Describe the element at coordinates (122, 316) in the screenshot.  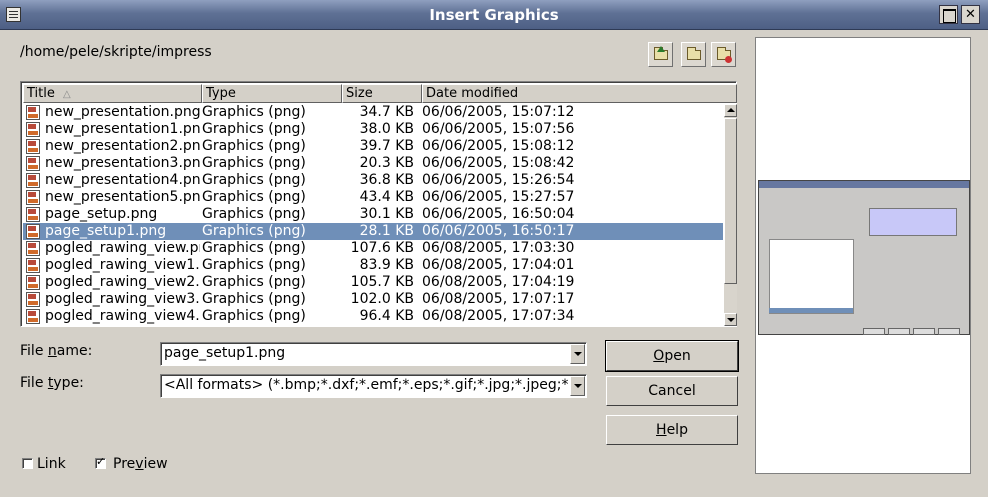
I see `file-title: pogled_rawing_view4.png` at that location.